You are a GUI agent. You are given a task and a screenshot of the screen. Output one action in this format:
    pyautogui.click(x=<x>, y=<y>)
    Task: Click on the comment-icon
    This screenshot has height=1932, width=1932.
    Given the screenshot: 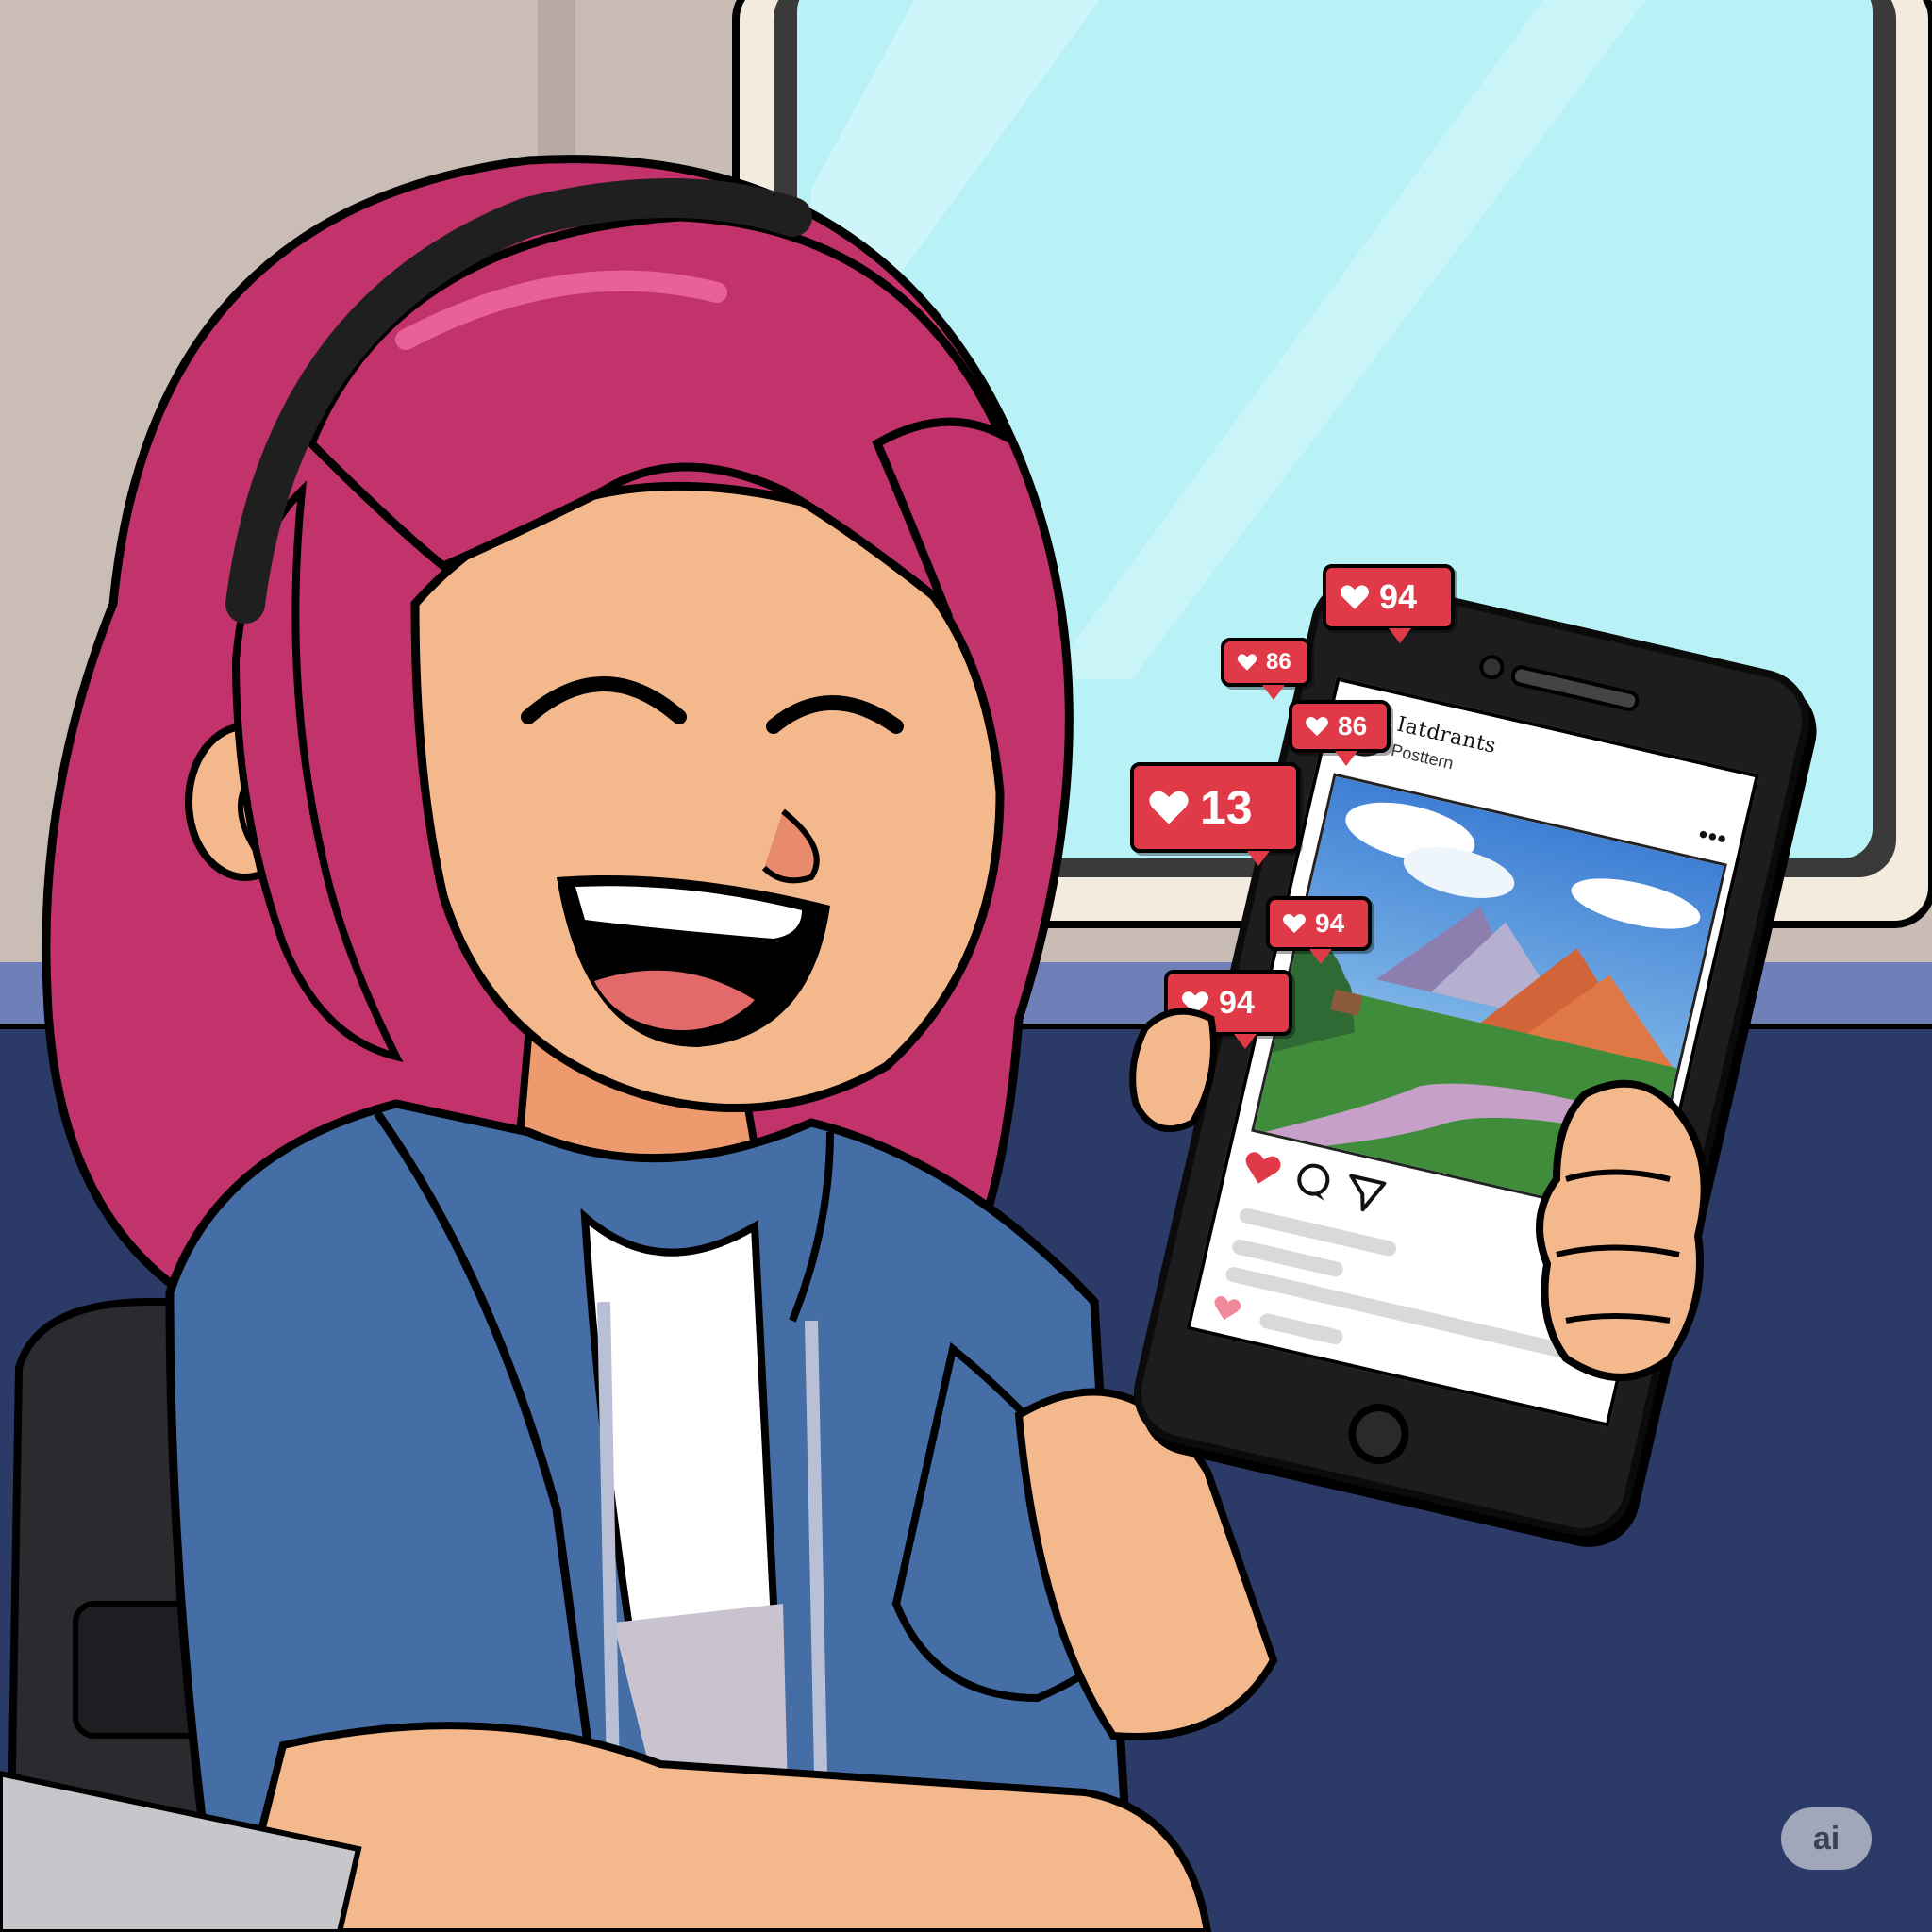 What is the action you would take?
    pyautogui.click(x=1314, y=1181)
    